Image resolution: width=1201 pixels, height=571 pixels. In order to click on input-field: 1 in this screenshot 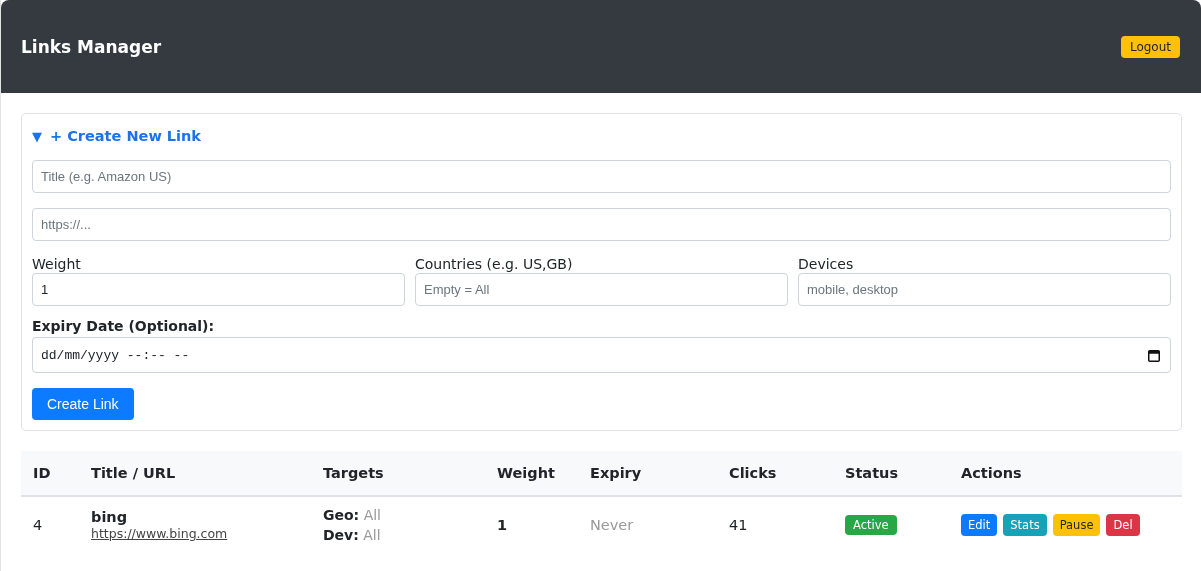, I will do `click(218, 289)`.